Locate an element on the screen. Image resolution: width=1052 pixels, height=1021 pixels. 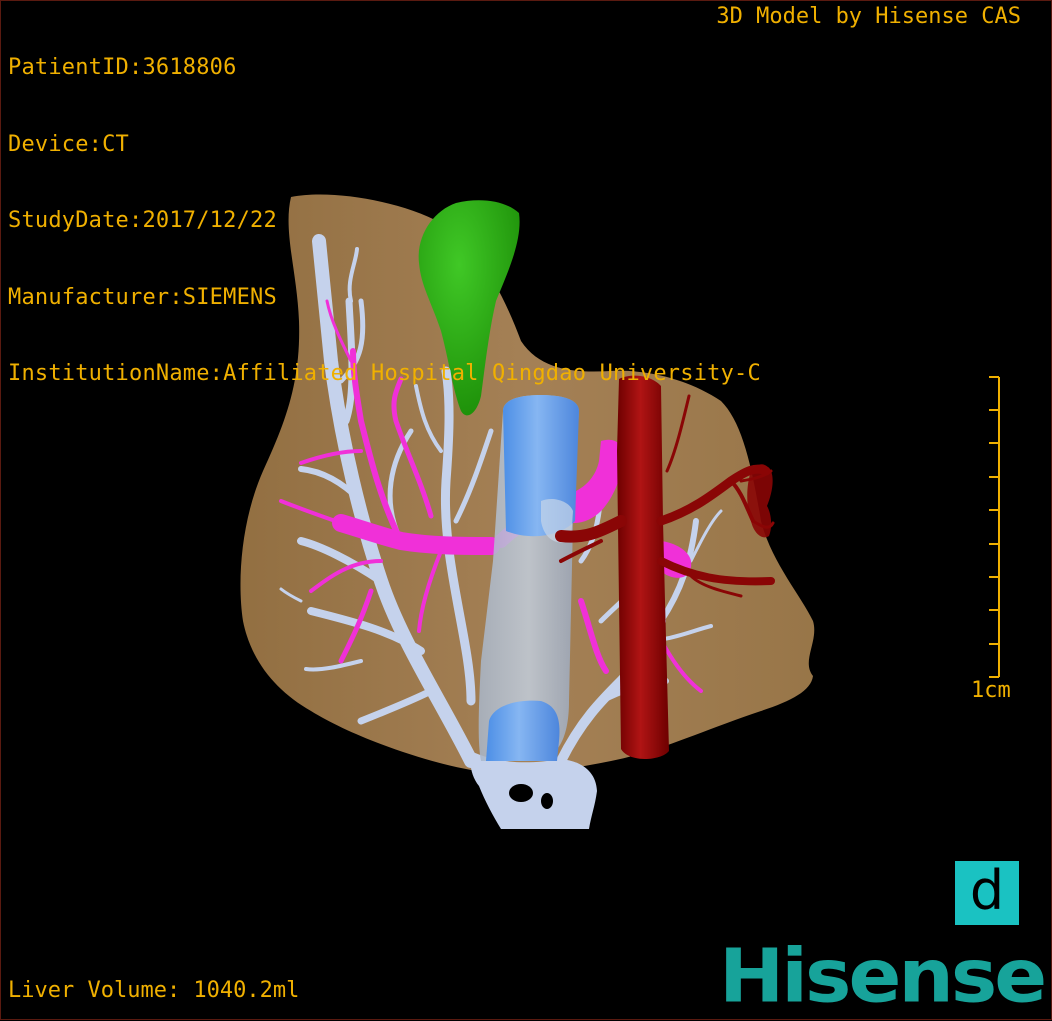
scale-label: 1cm is located at coordinates (991, 690).